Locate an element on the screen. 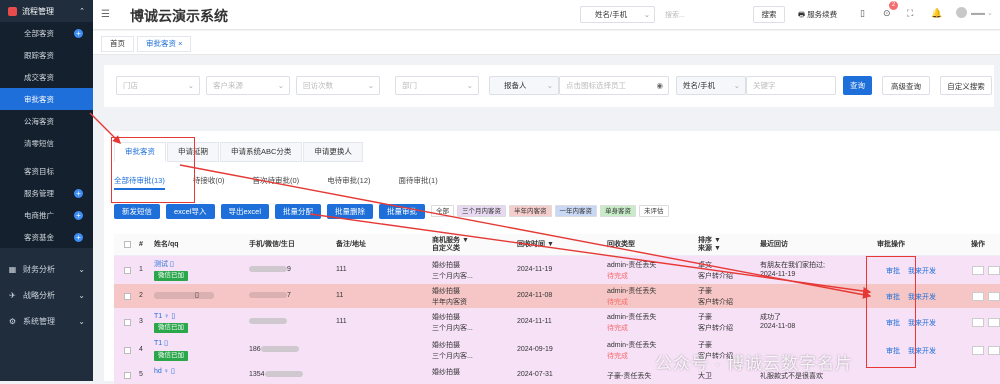 Image resolution: width=1000 pixels, height=384 pixels. watermark: 公众号 · 博诚云数字名片 is located at coordinates (754, 363).